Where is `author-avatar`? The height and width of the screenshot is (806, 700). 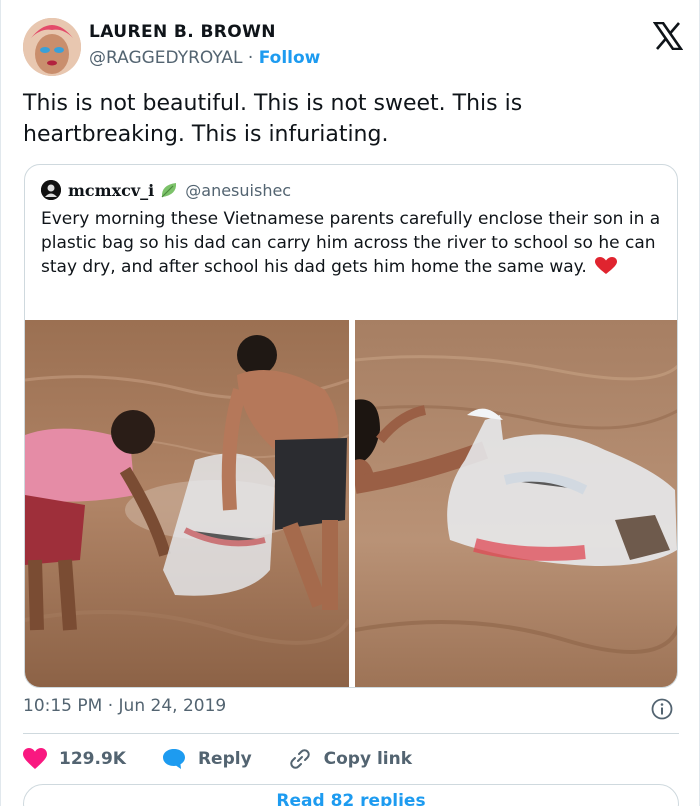
author-avatar is located at coordinates (52, 47).